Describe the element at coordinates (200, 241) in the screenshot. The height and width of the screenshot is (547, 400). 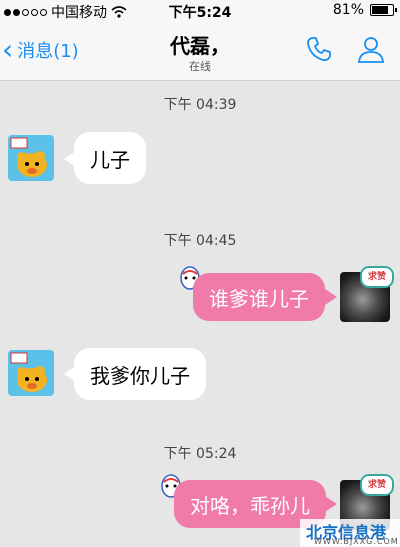
I see `message-timestamp: 下午 04:45` at that location.